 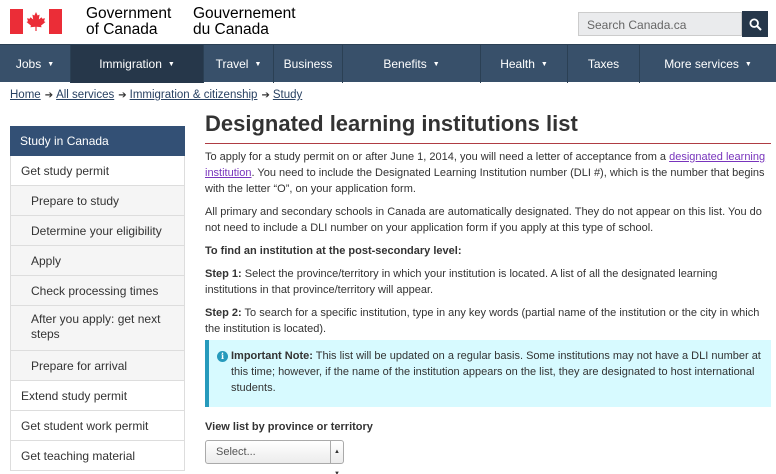 What do you see at coordinates (223, 313) in the screenshot?
I see `step-2-label: Step 2:` at bounding box center [223, 313].